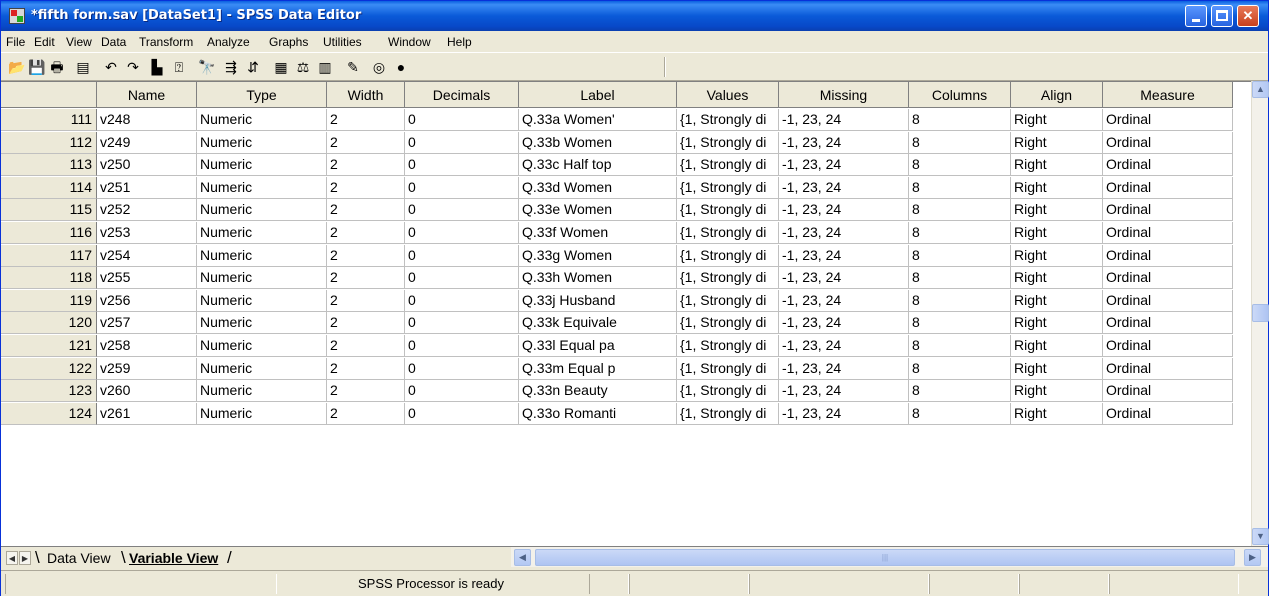 Image resolution: width=1269 pixels, height=596 pixels. What do you see at coordinates (598, 278) in the screenshot?
I see `cell-label: Q.33h Women` at bounding box center [598, 278].